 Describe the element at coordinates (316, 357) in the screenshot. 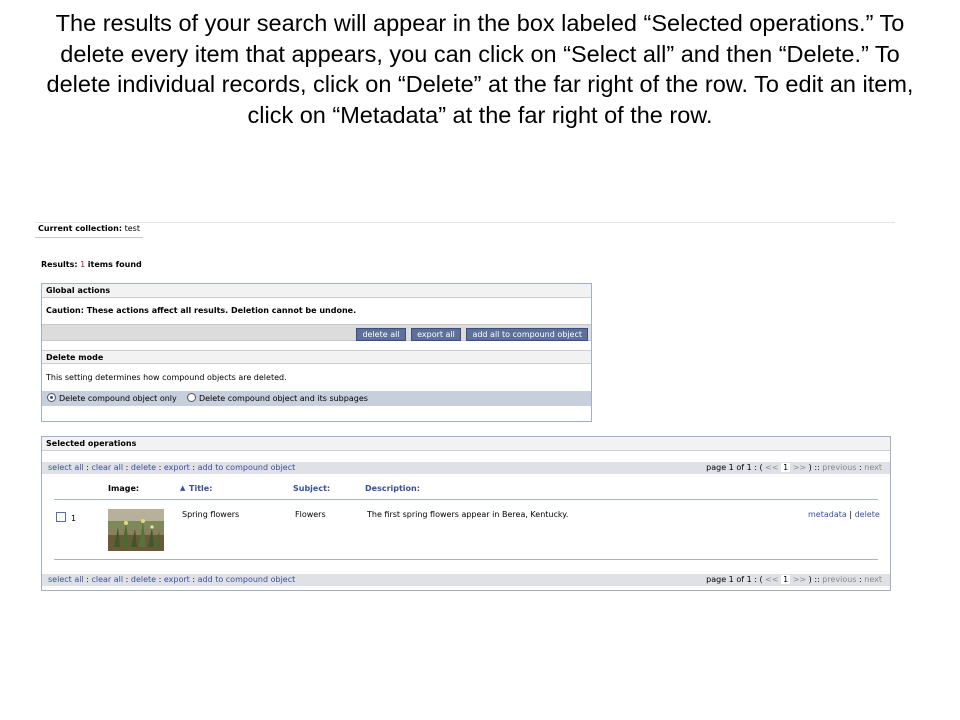

I see `delete-mode-title: Delete mode` at that location.